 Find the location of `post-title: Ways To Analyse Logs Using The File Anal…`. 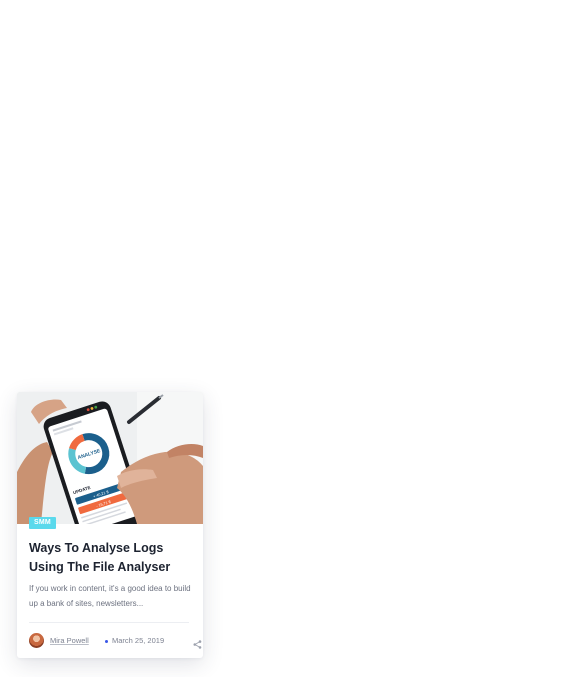

post-title: Ways To Analyse Logs Using The File Anal… is located at coordinates (111, 558).